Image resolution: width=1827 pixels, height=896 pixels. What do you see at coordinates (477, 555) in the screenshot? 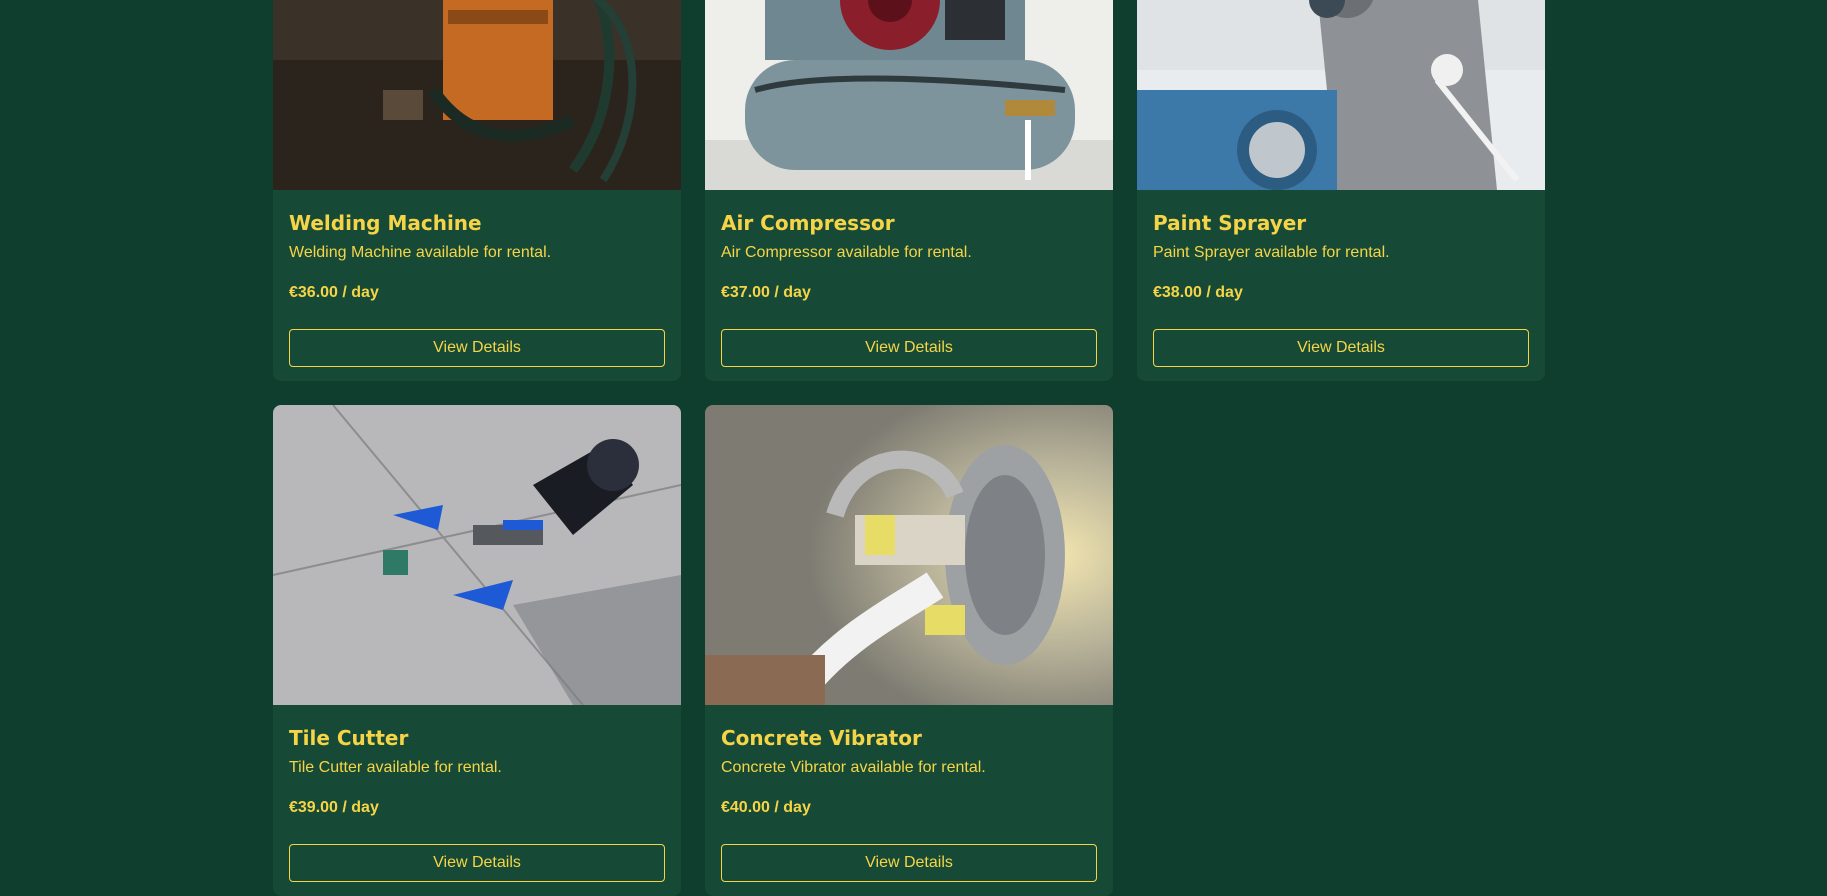
I see `tile-cutter-image` at bounding box center [477, 555].